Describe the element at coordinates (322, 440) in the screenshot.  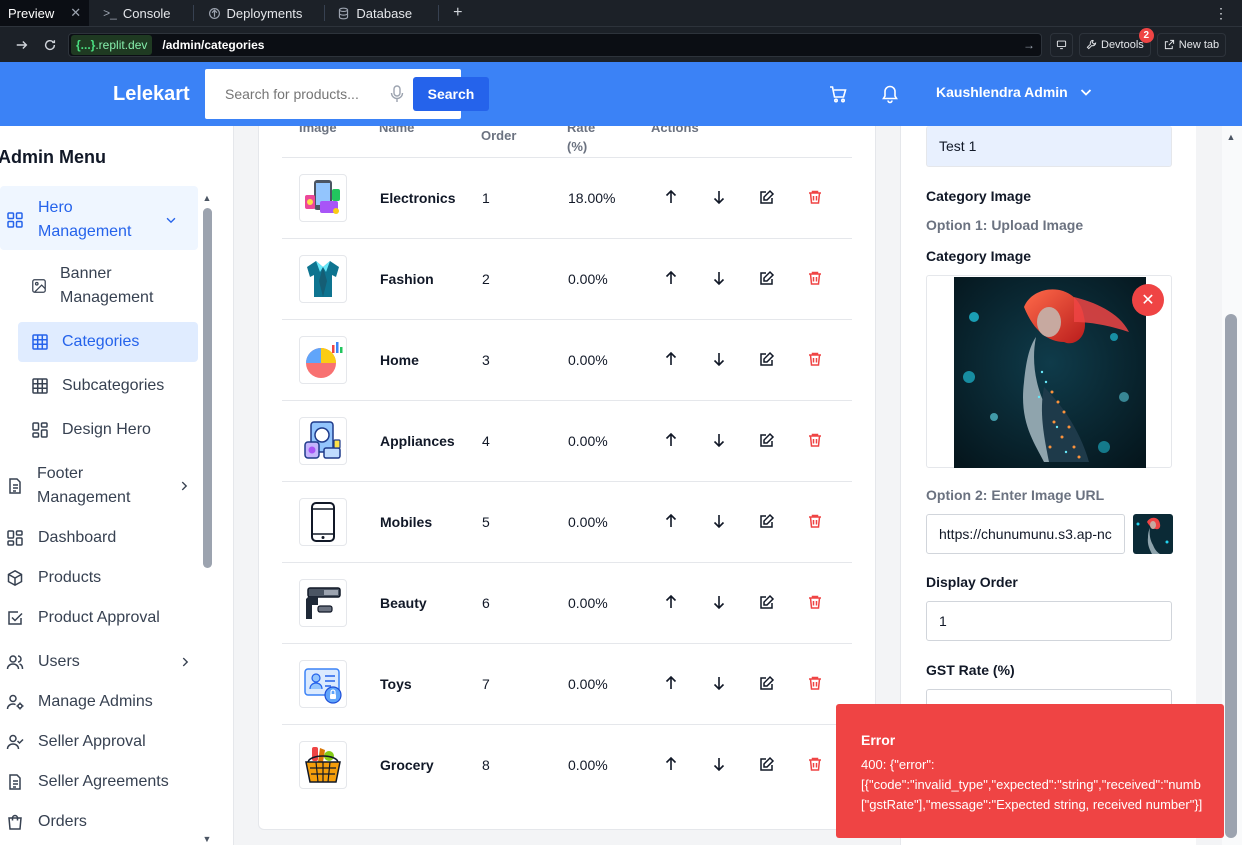
I see `appliances-icon` at that location.